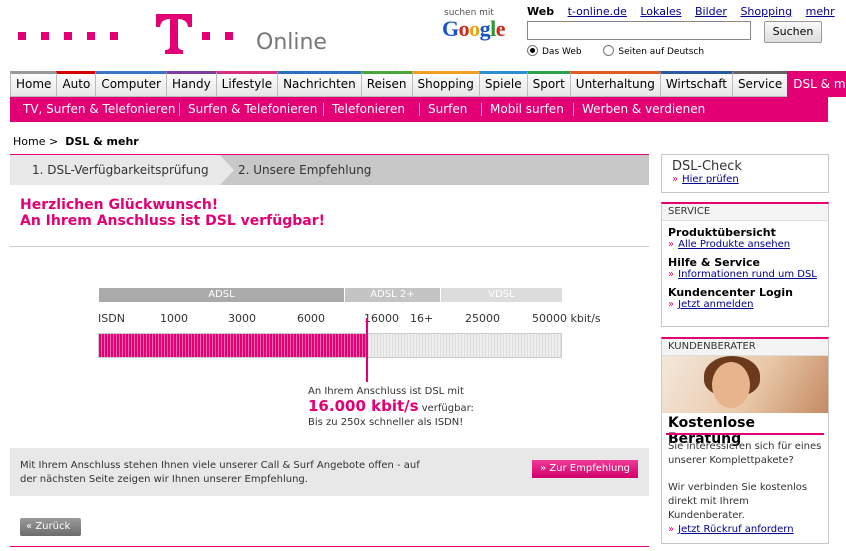 The image size is (846, 551). Describe the element at coordinates (311, 318) in the screenshot. I see `tick-label: 6000` at that location.